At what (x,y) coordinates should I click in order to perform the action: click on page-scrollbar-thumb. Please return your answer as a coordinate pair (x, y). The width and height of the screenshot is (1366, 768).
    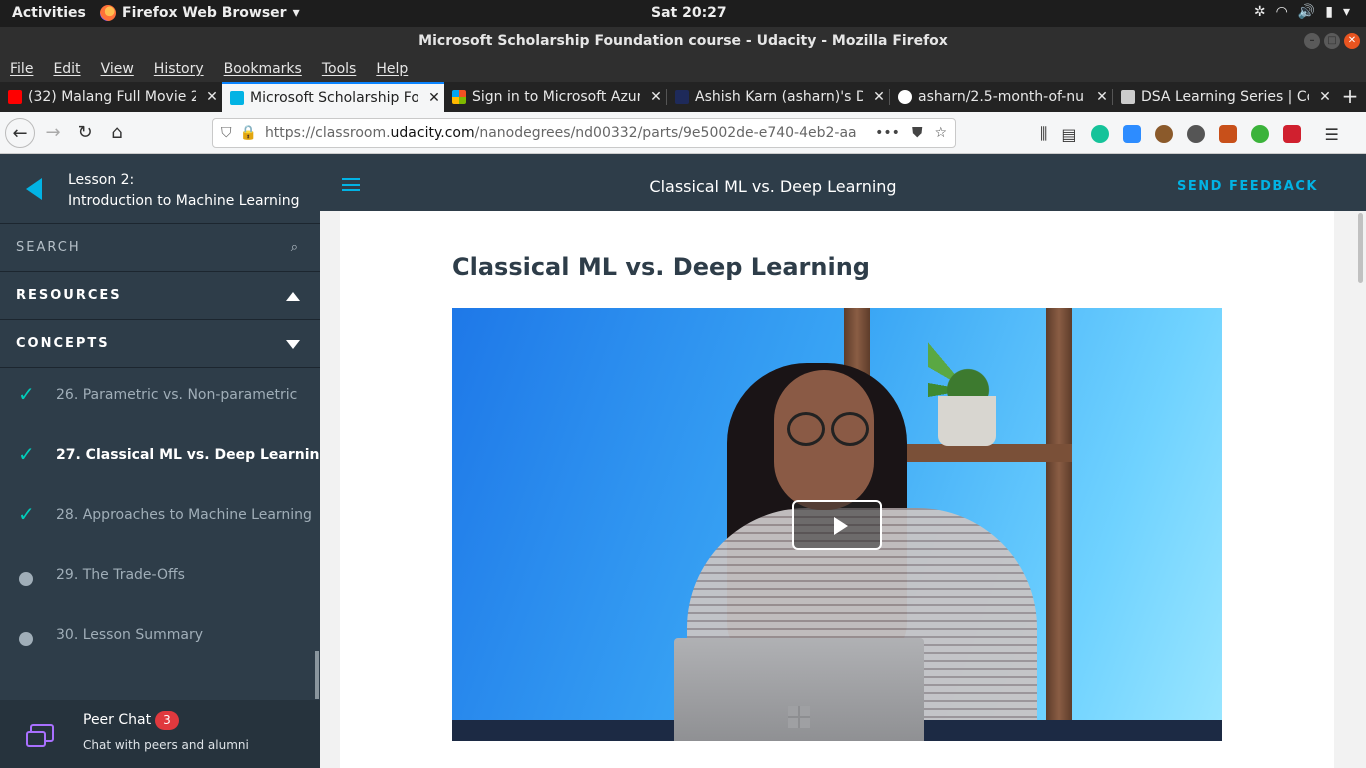
    Looking at the image, I should click on (1360, 248).